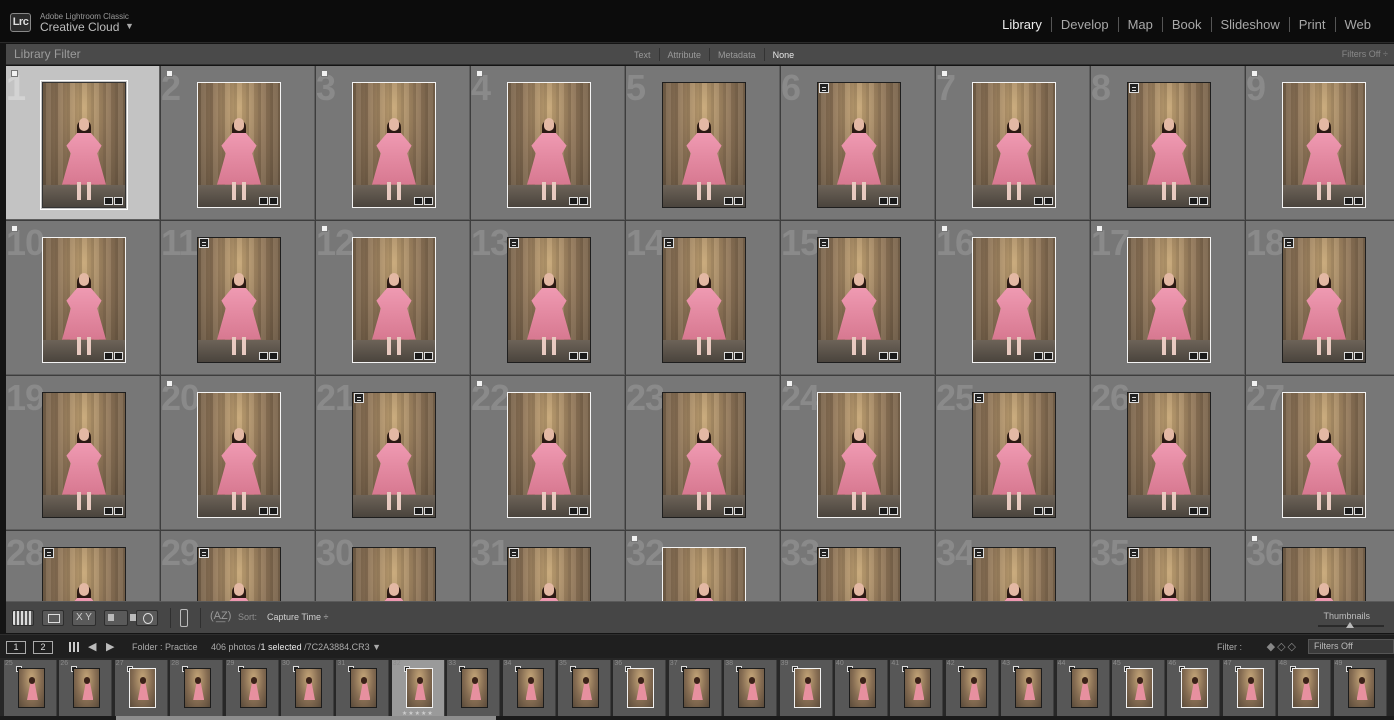  Describe the element at coordinates (1140, 24) in the screenshot. I see `module-map: Map` at that location.